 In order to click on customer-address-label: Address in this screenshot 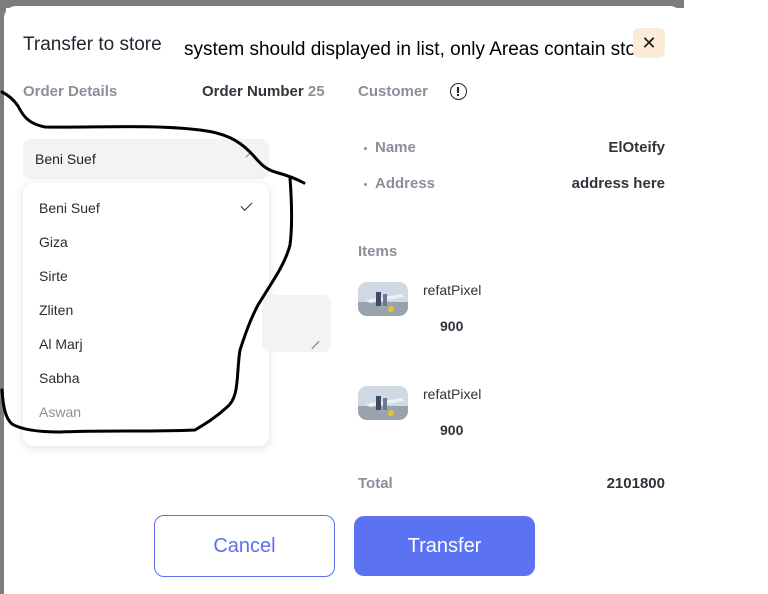, I will do `click(399, 183)`.